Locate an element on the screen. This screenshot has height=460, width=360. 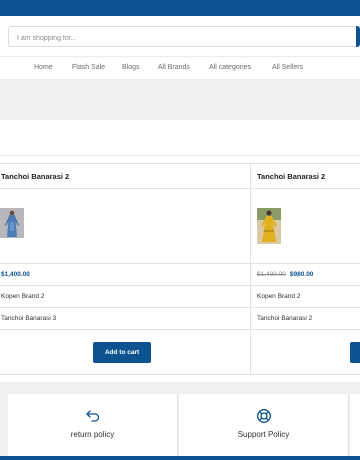
product-price-cell: $1,400.00 is located at coordinates (125, 275).